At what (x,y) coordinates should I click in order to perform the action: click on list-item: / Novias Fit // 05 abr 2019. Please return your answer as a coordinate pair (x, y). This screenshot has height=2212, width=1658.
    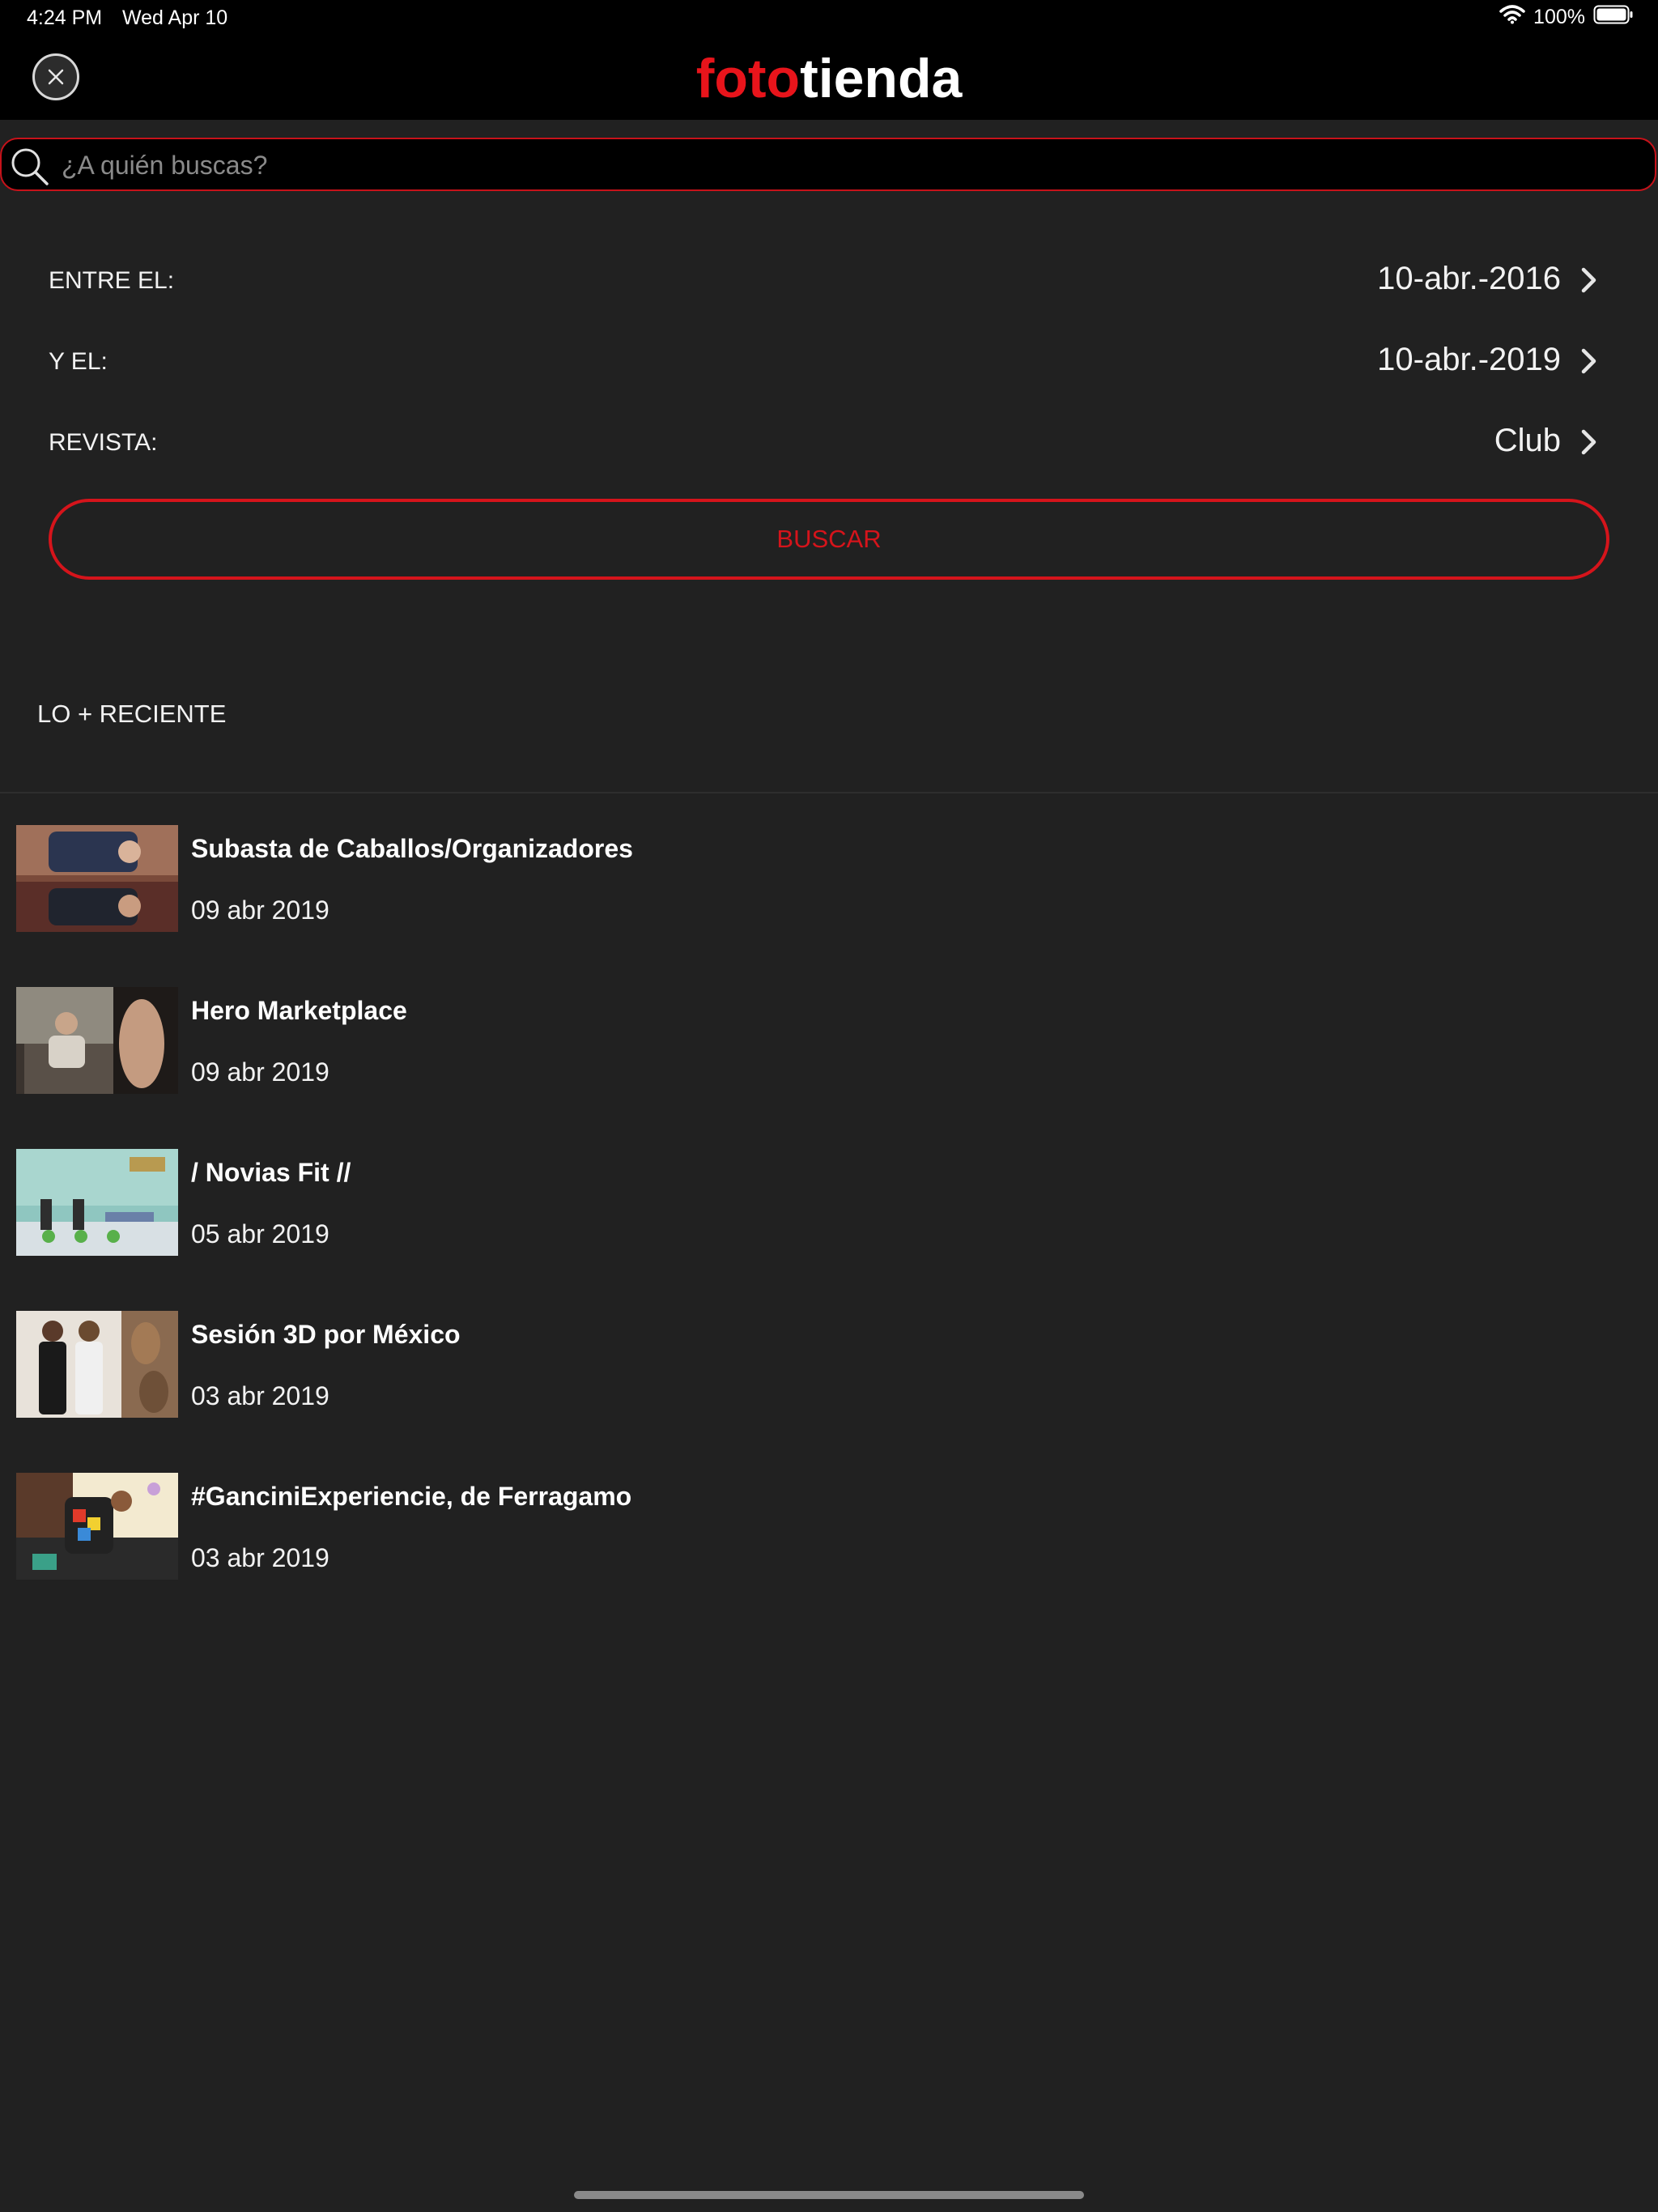
    Looking at the image, I should click on (829, 1198).